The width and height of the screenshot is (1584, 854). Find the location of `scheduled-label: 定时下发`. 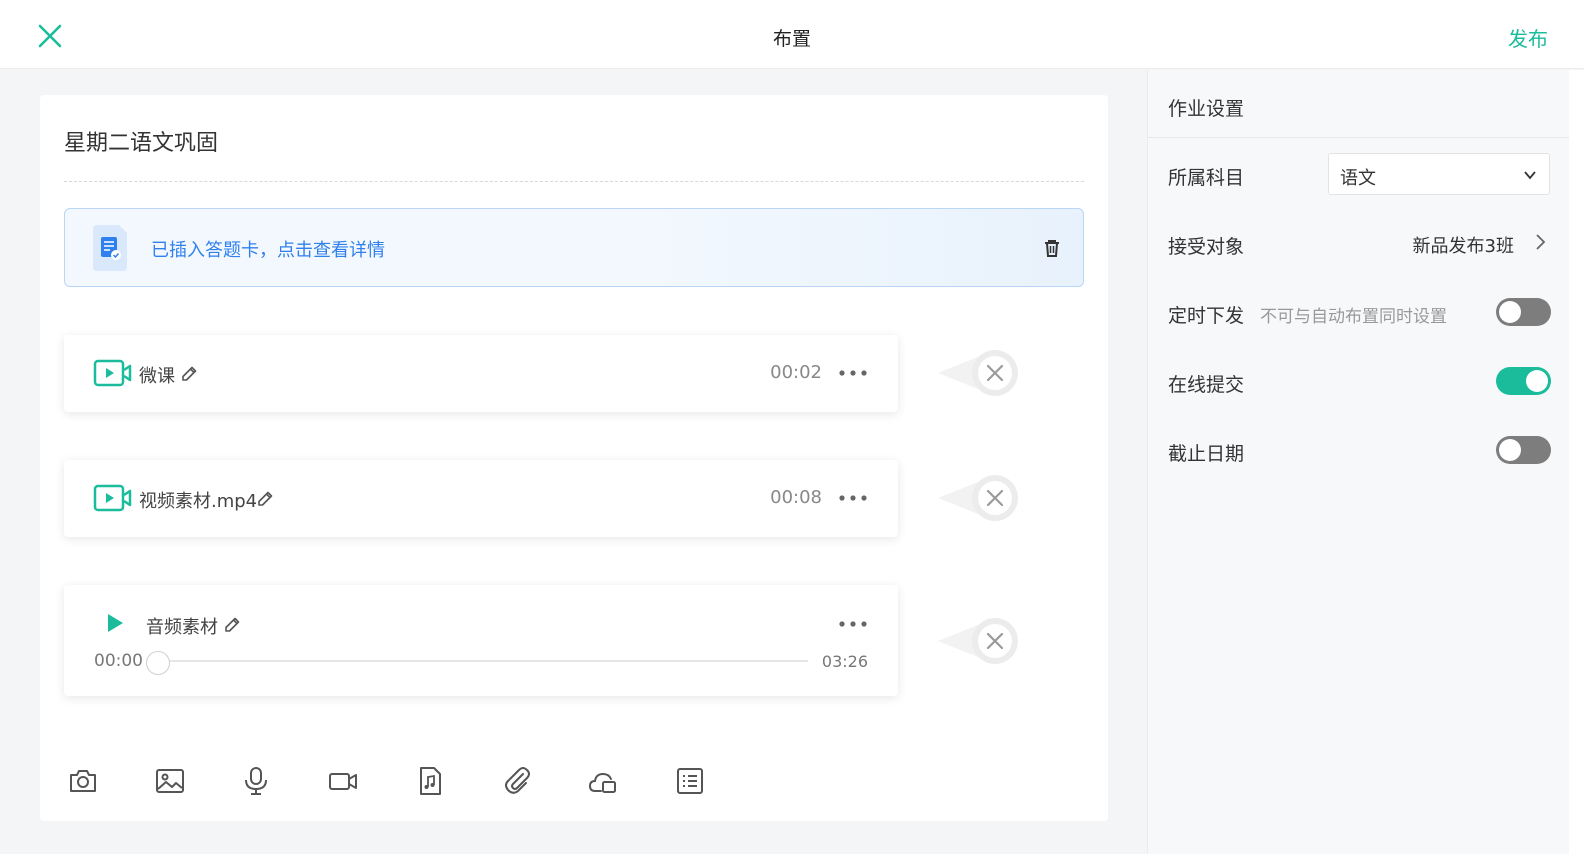

scheduled-label: 定时下发 is located at coordinates (1206, 316).